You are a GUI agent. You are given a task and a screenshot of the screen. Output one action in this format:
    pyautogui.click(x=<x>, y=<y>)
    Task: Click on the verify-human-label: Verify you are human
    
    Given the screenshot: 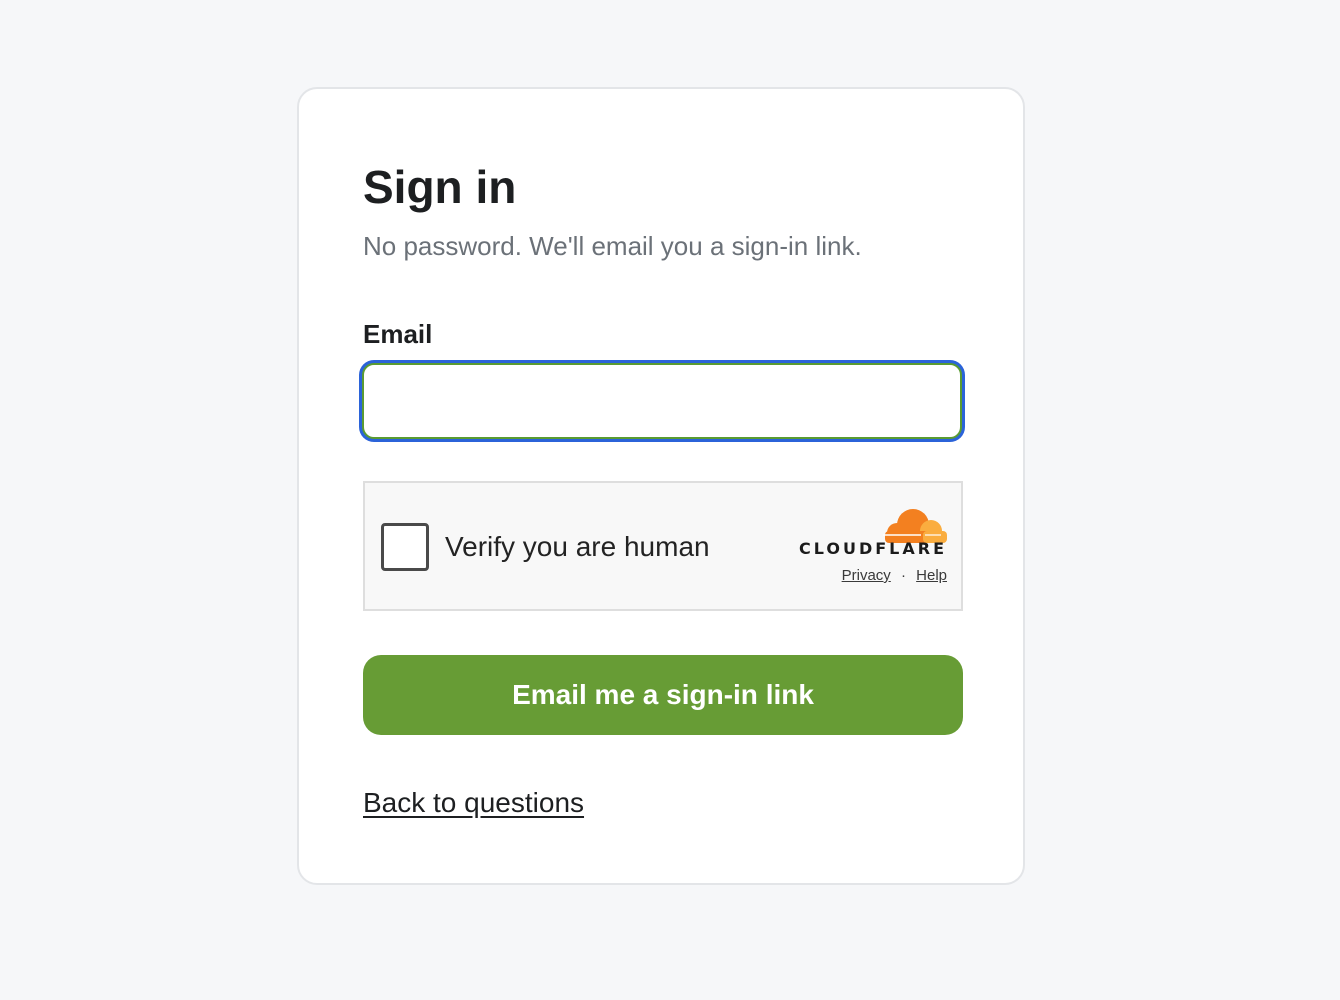 What is the action you would take?
    pyautogui.click(x=577, y=546)
    